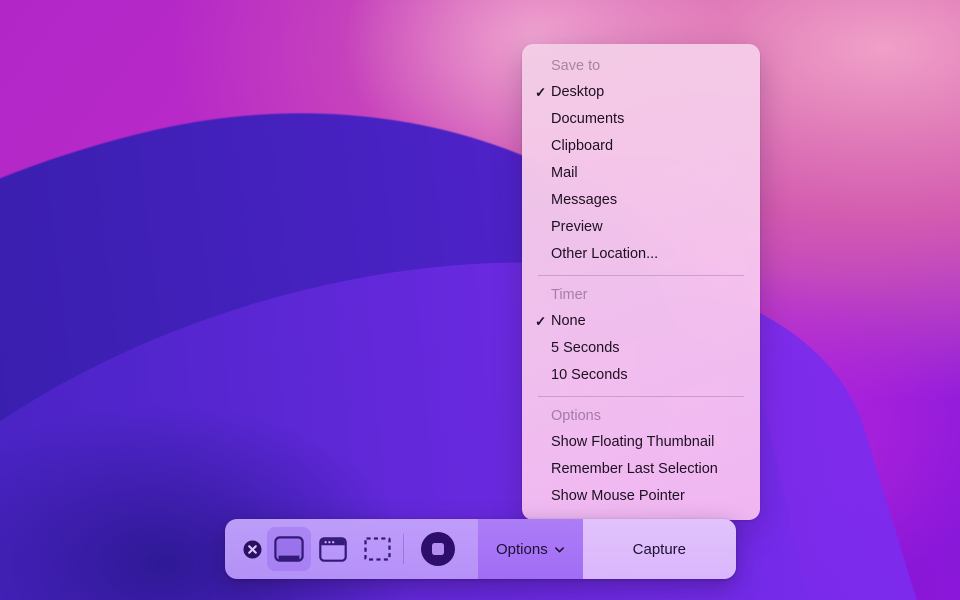  What do you see at coordinates (641, 146) in the screenshot?
I see `menu-item-clipboard: Clipboard` at bounding box center [641, 146].